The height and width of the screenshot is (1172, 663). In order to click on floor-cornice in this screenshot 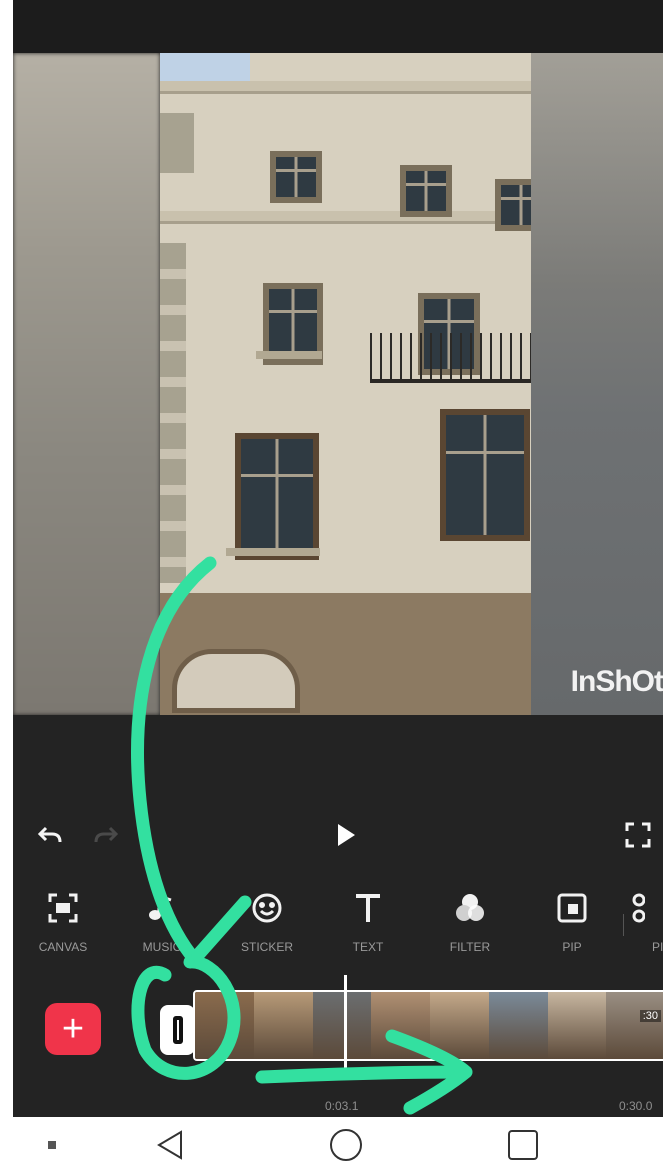, I will do `click(345, 217)`.